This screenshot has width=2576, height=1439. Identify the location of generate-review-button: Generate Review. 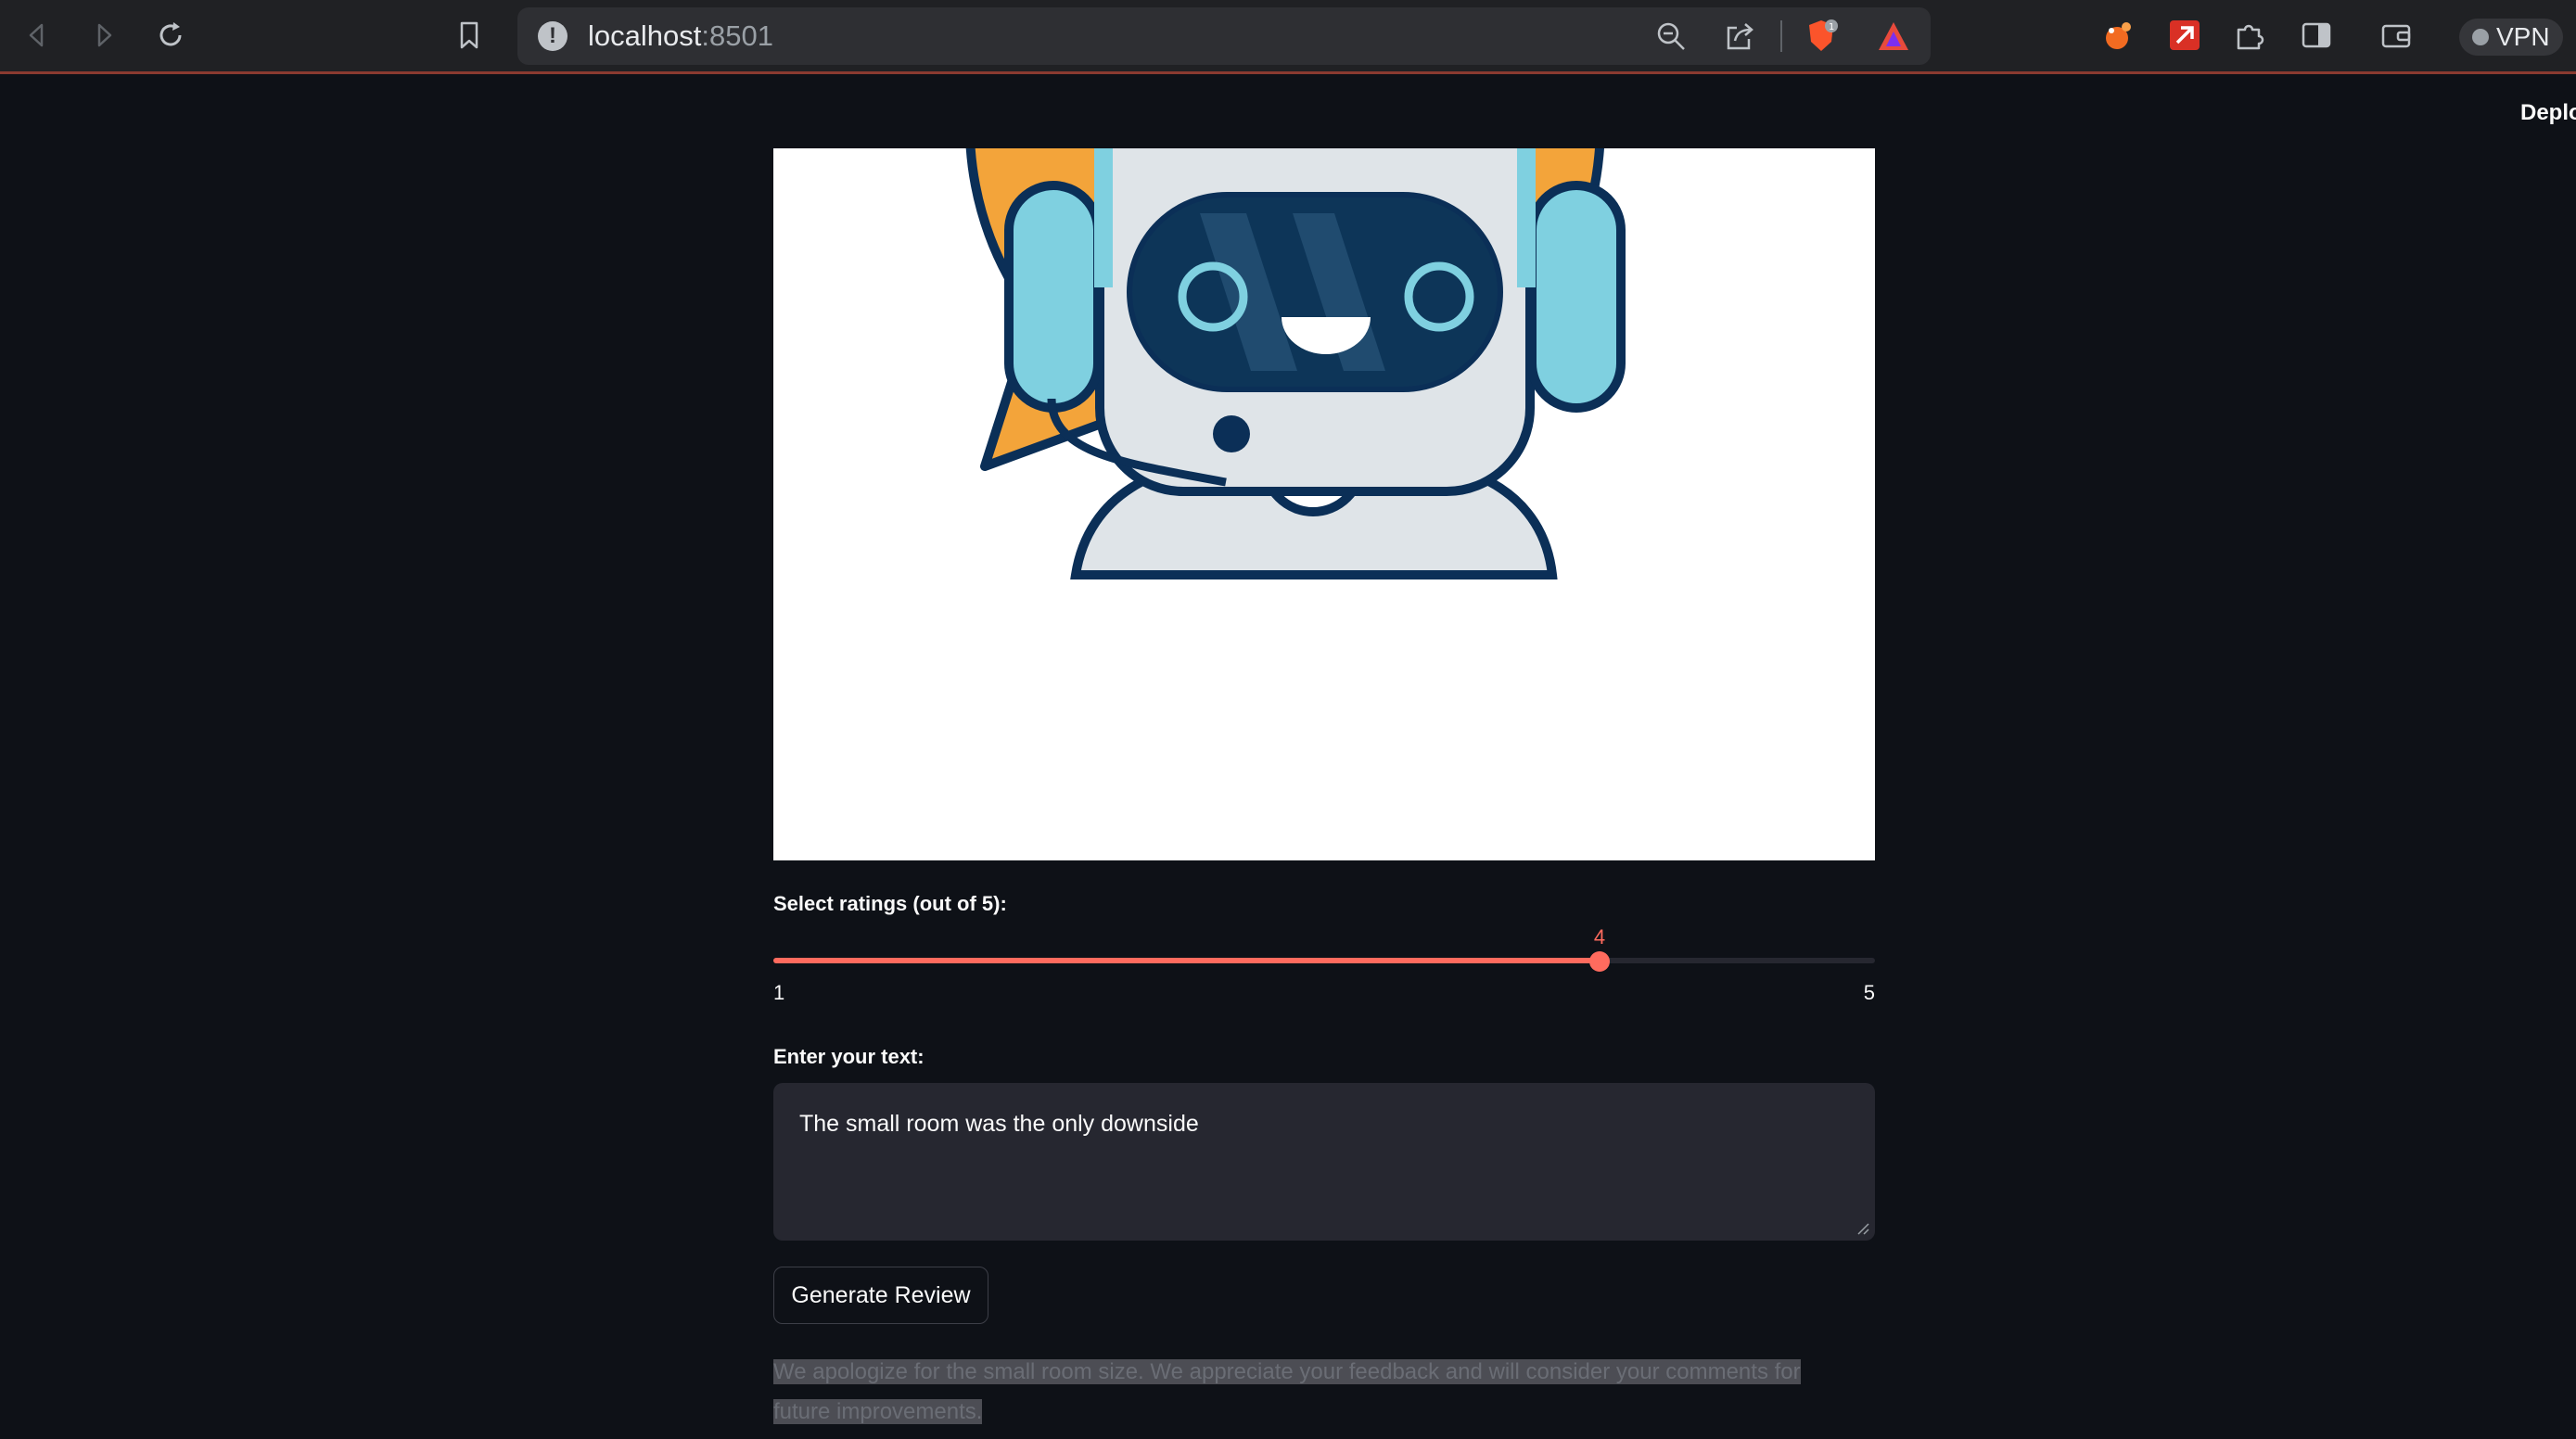
(880, 1296).